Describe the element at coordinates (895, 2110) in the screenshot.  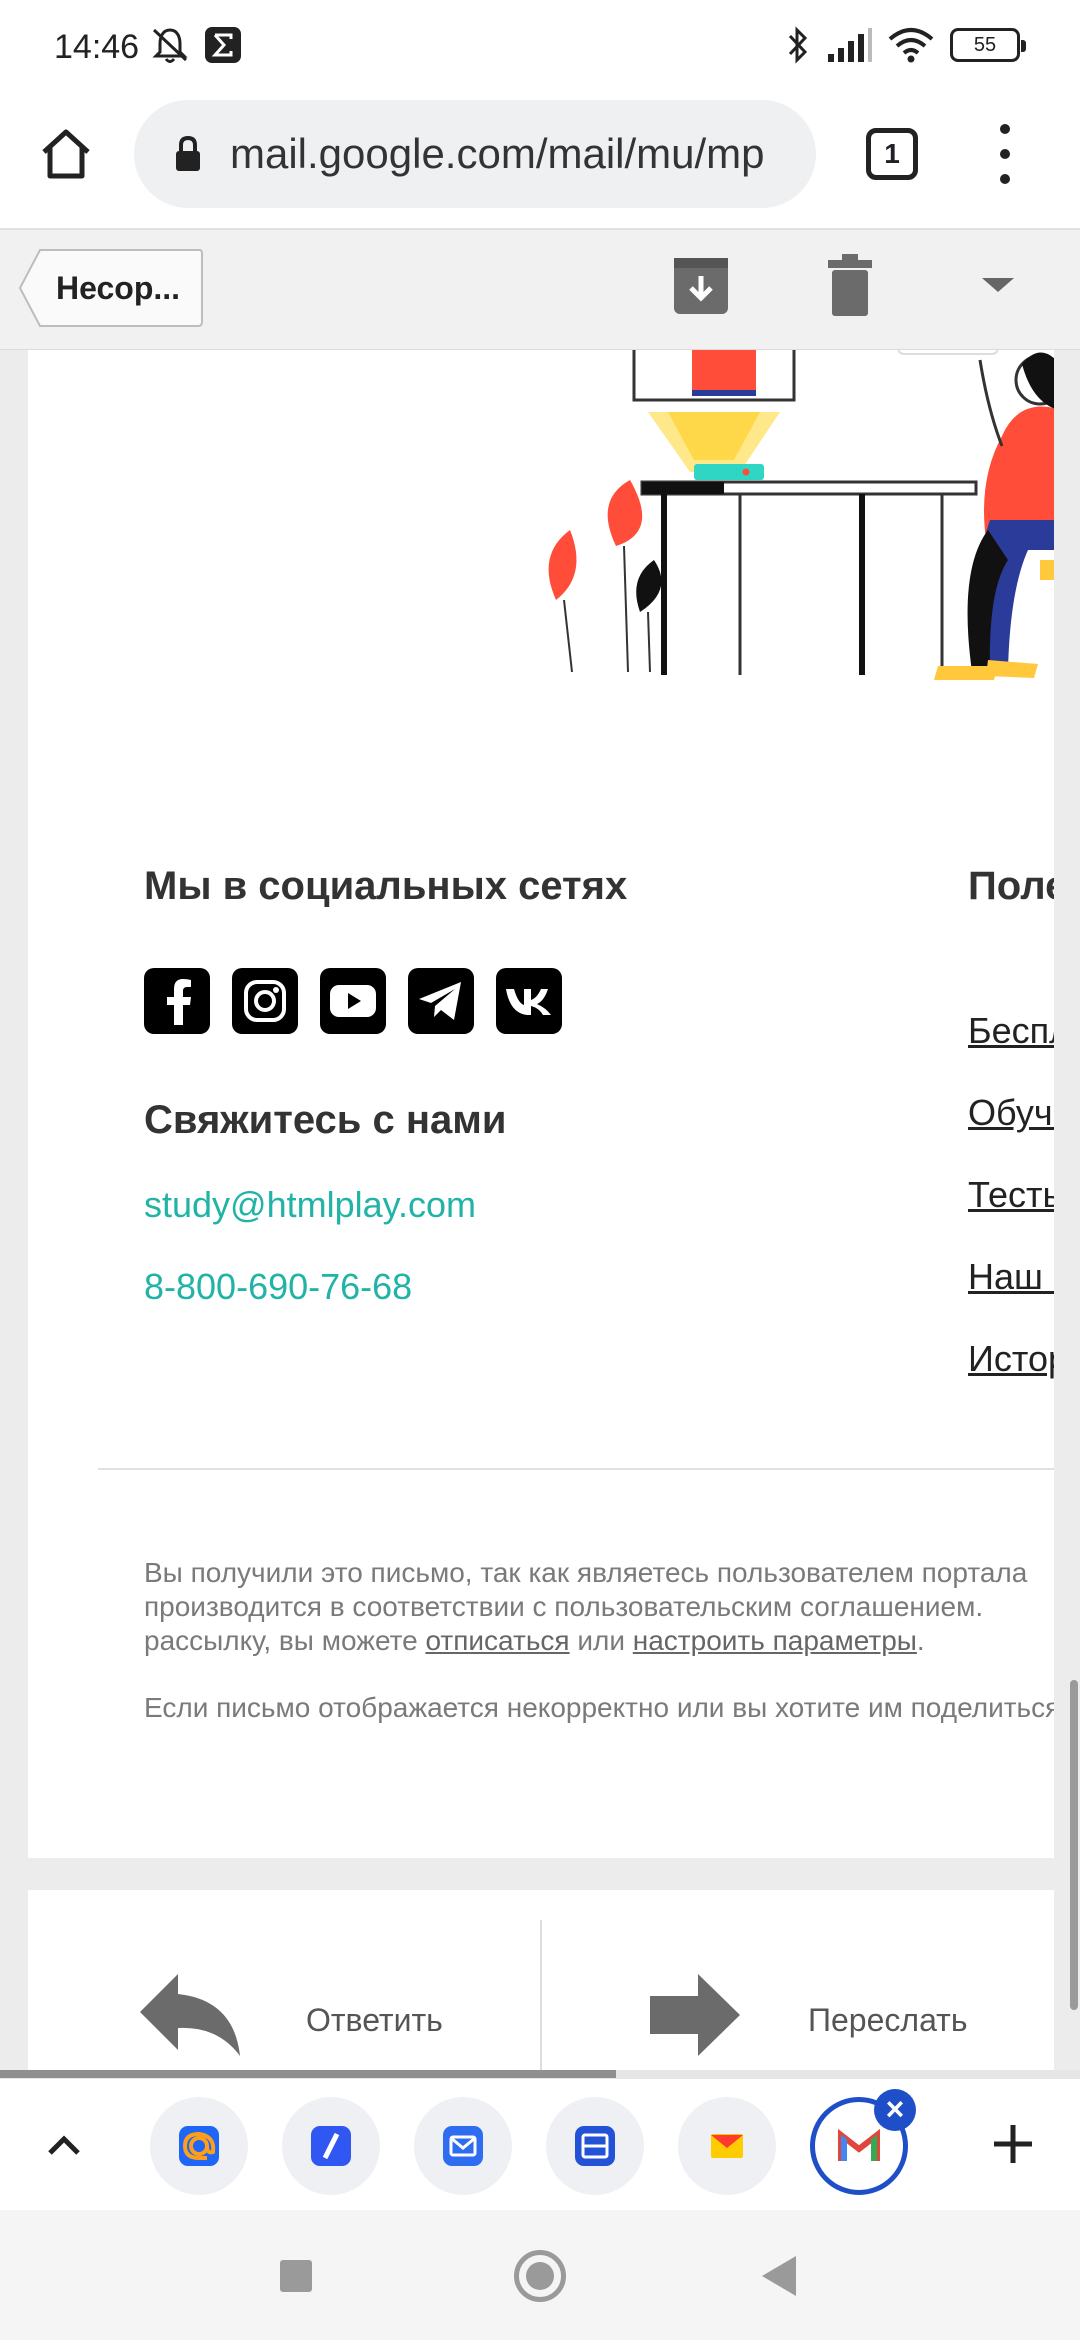
I see `close-app-icon: ×` at that location.